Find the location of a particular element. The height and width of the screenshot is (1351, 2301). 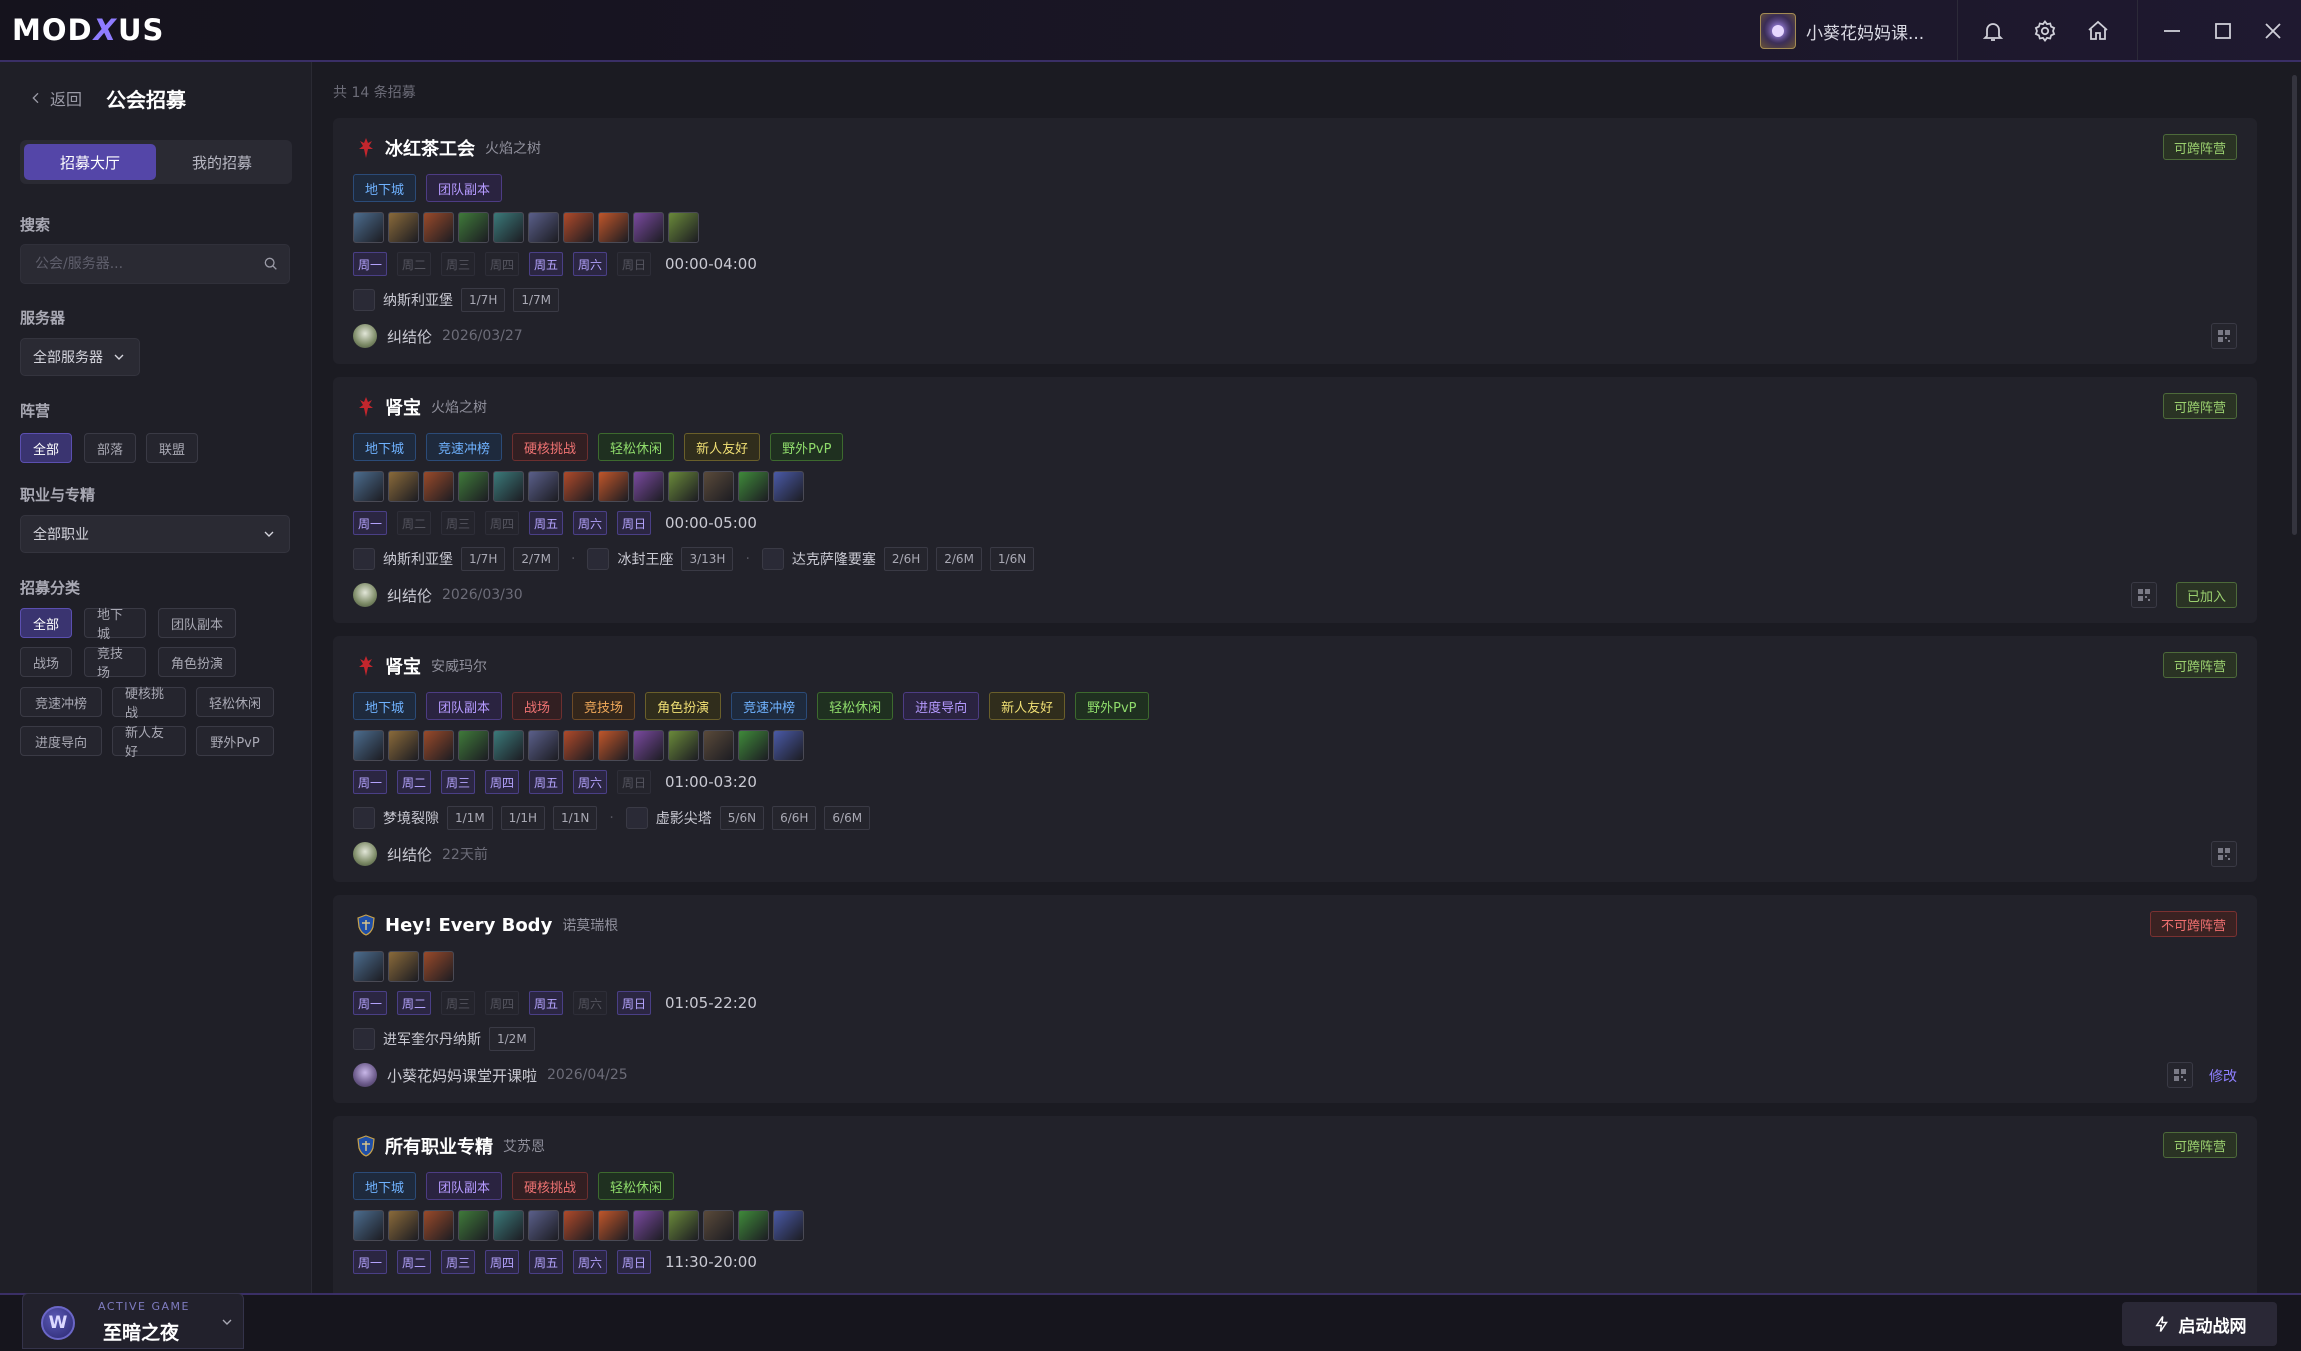

launch-button: 启动战网 is located at coordinates (2199, 1324).